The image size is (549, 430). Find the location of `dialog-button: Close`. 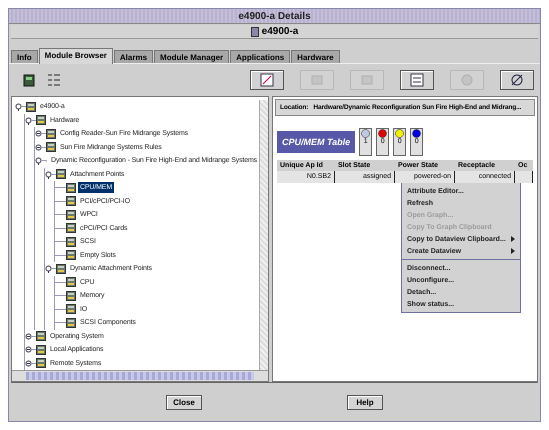

dialog-button: Close is located at coordinates (184, 402).